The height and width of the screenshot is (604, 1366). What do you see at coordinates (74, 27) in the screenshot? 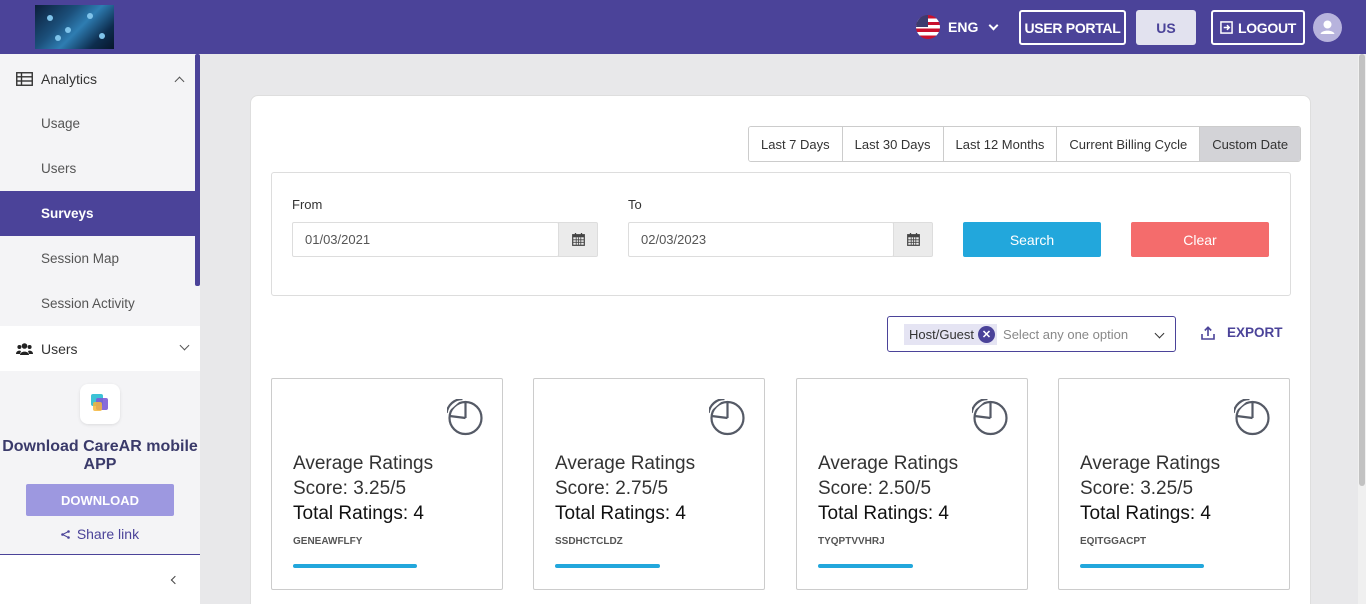
I see `company-logo` at bounding box center [74, 27].